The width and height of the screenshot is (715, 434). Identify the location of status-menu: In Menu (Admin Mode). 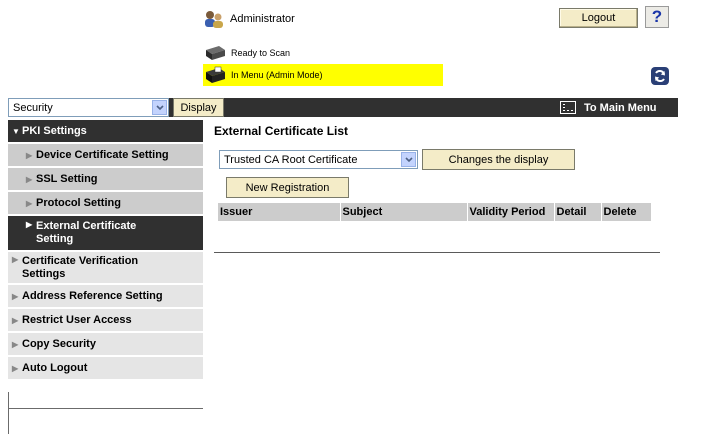
(323, 75).